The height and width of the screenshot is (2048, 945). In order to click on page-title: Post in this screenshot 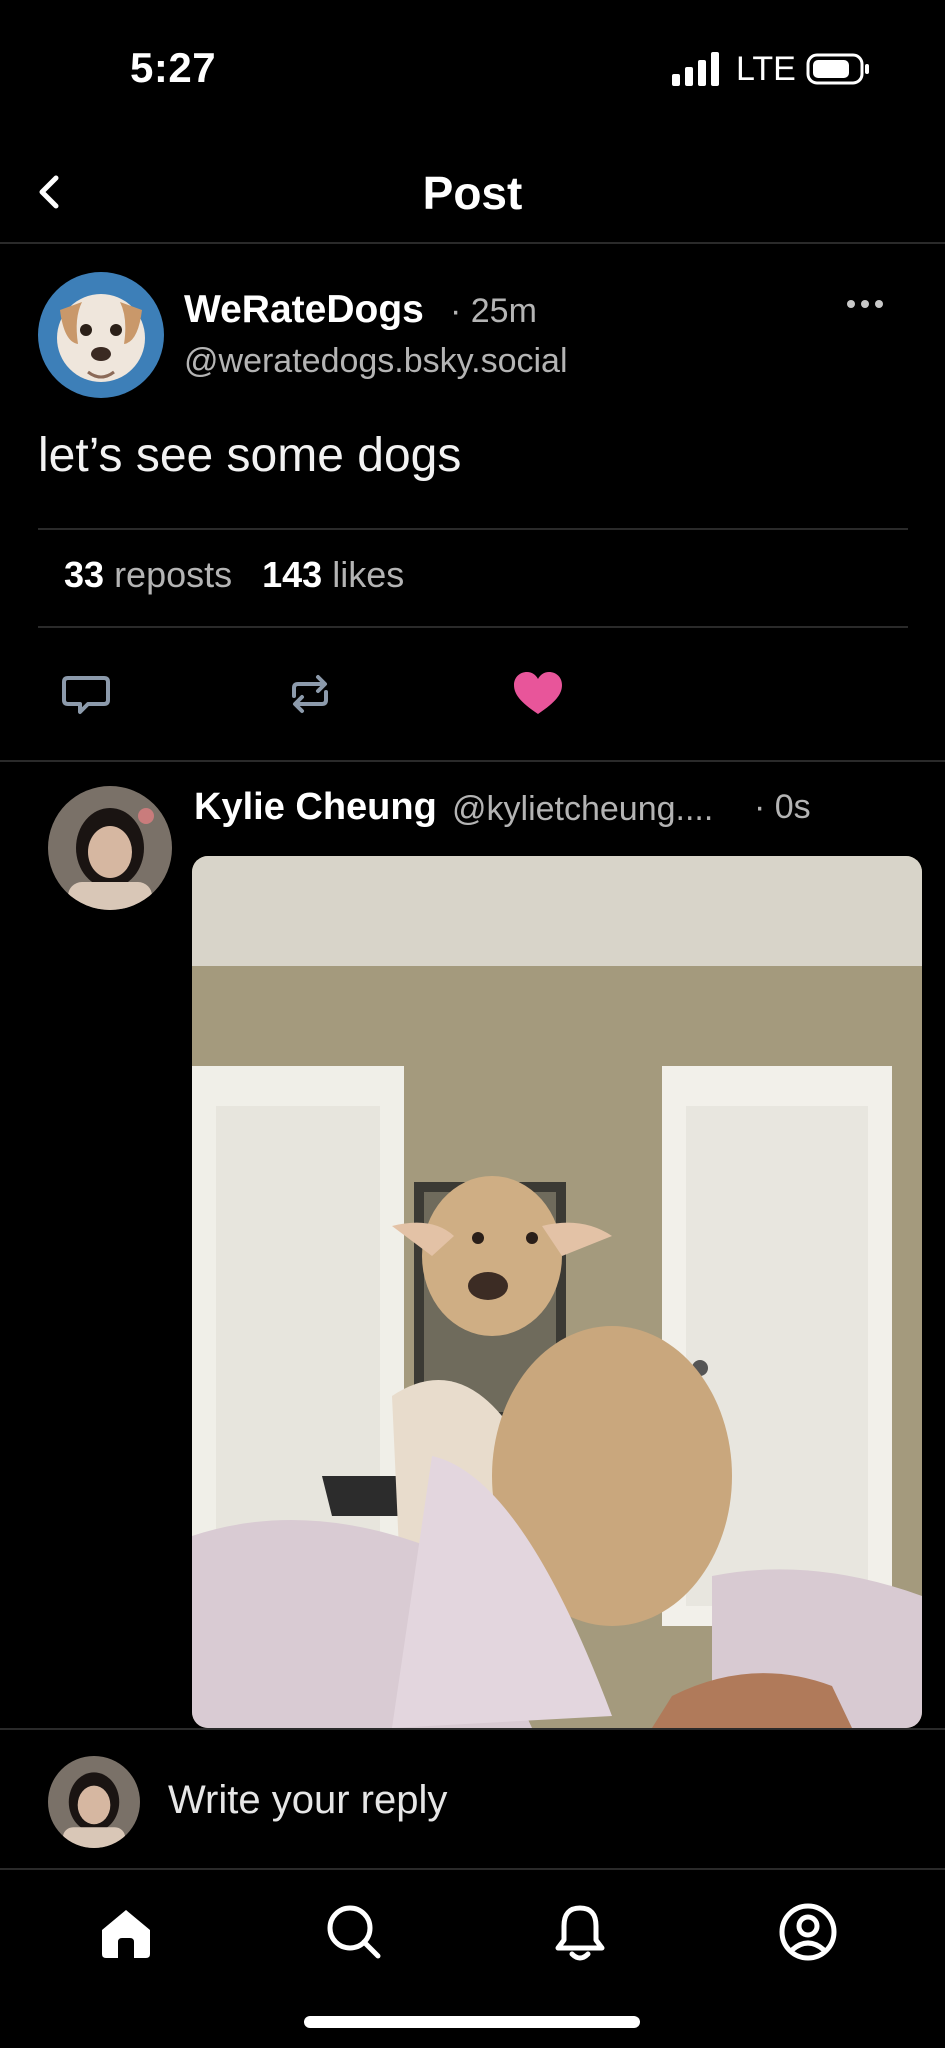, I will do `click(472, 193)`.